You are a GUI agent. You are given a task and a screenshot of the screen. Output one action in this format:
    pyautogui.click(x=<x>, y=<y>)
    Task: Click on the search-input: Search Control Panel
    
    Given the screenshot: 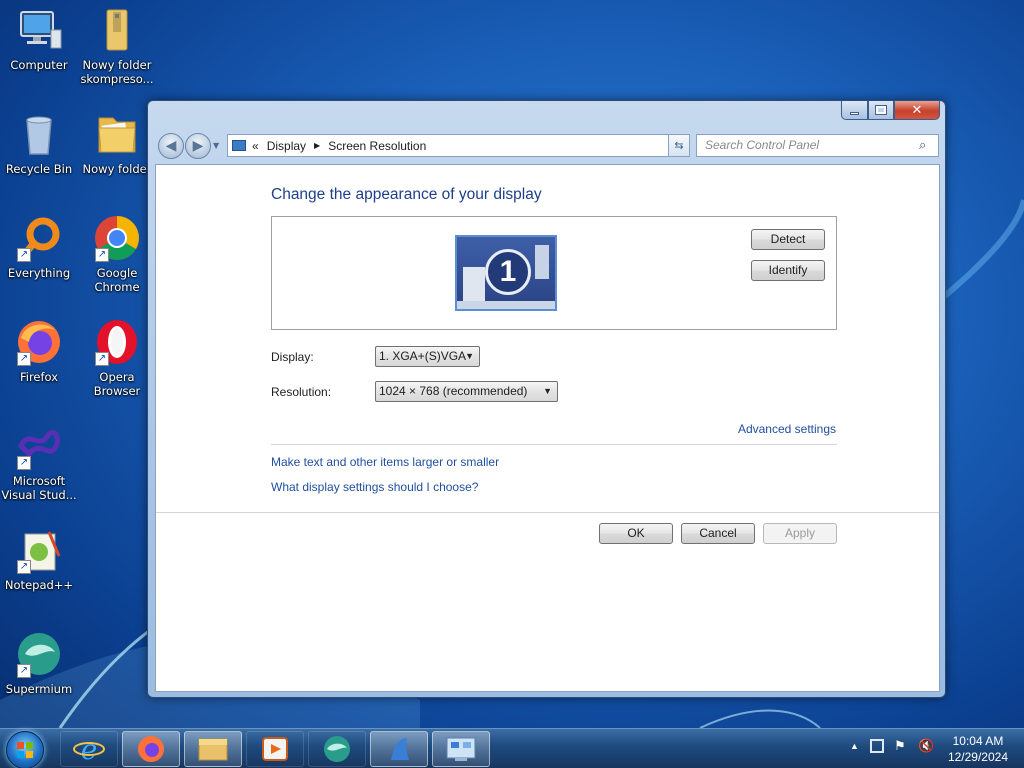 What is the action you would take?
    pyautogui.click(x=817, y=145)
    